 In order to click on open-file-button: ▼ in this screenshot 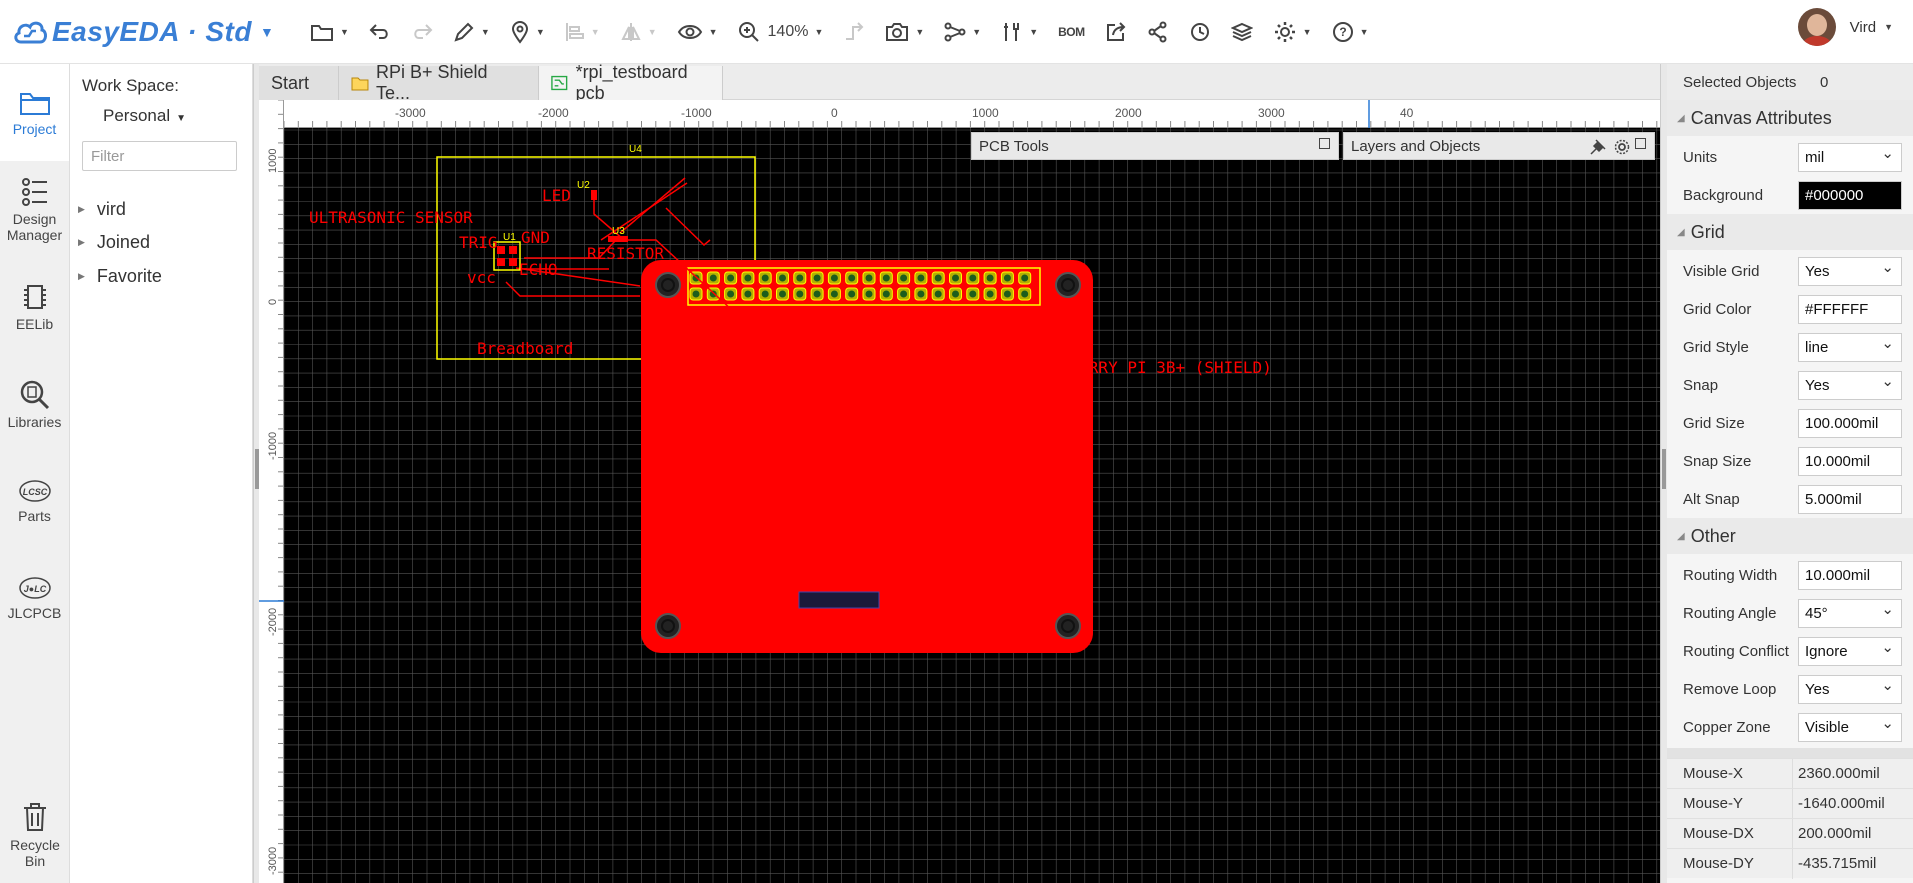, I will do `click(329, 32)`.